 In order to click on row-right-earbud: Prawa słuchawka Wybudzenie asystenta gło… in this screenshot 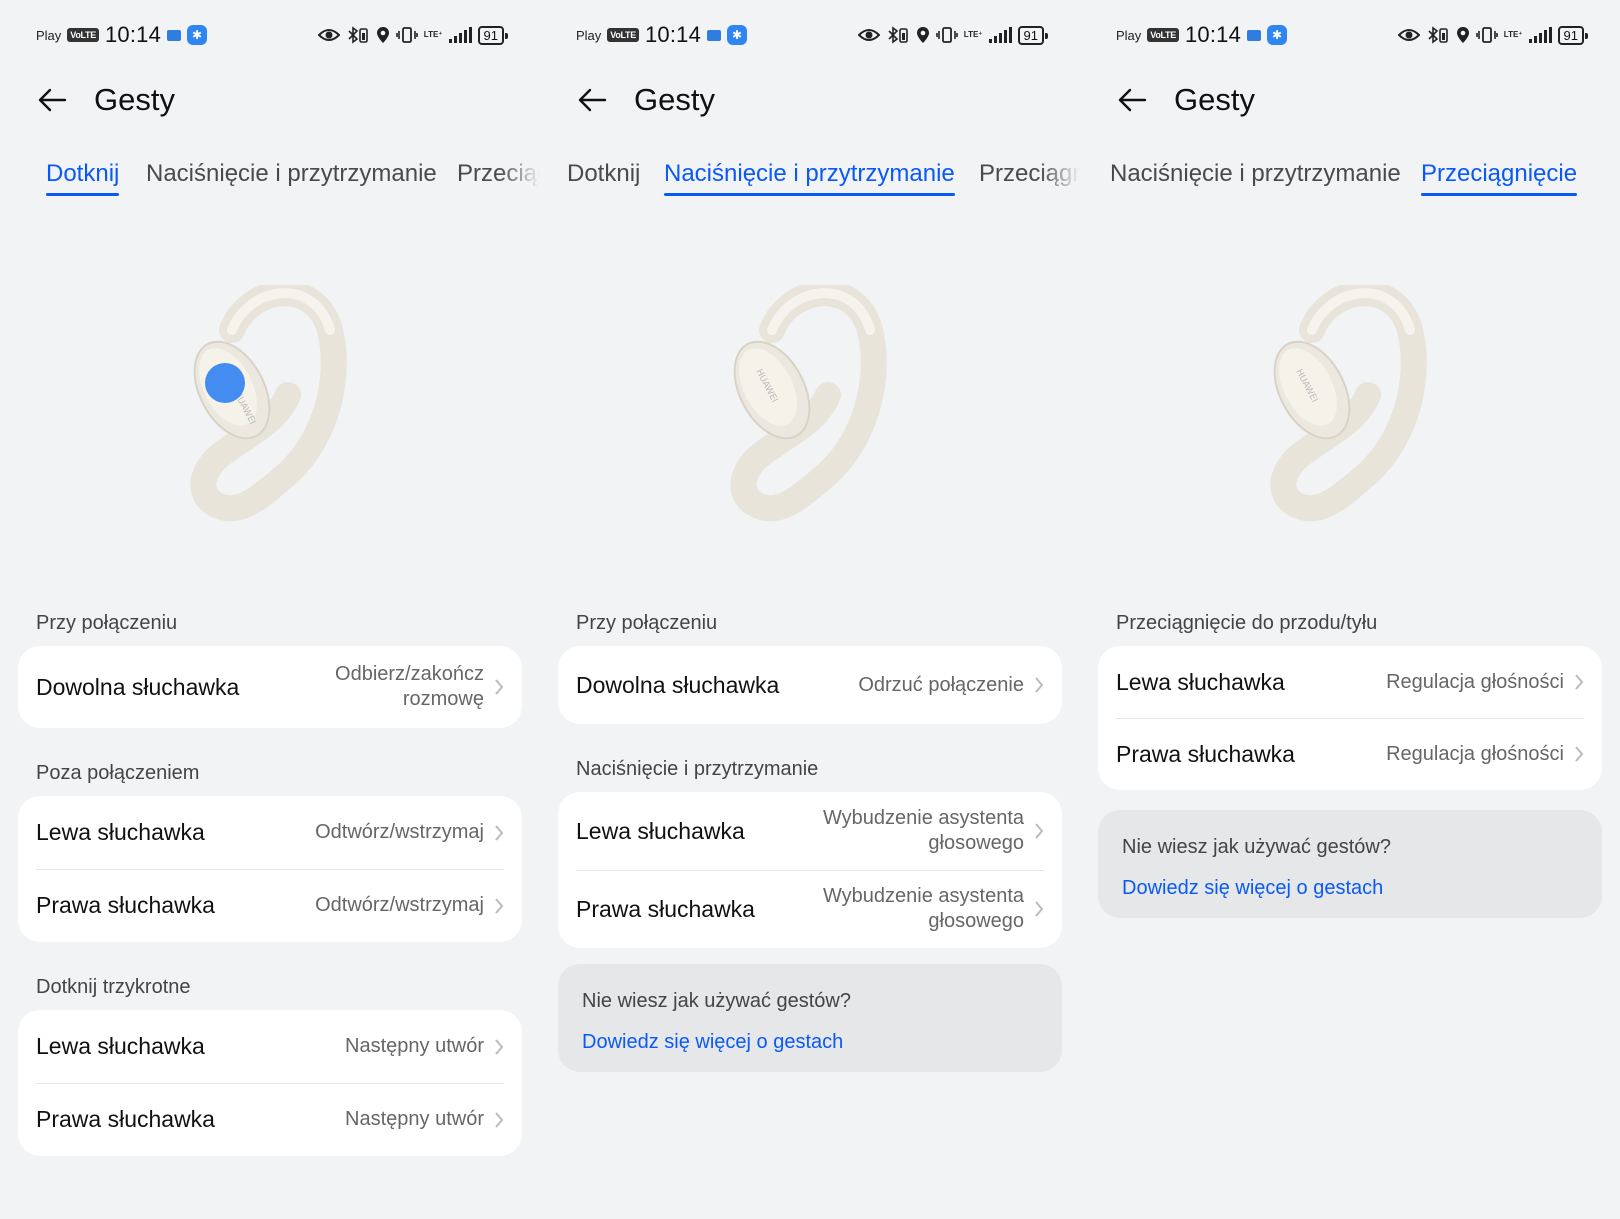, I will do `click(810, 909)`.